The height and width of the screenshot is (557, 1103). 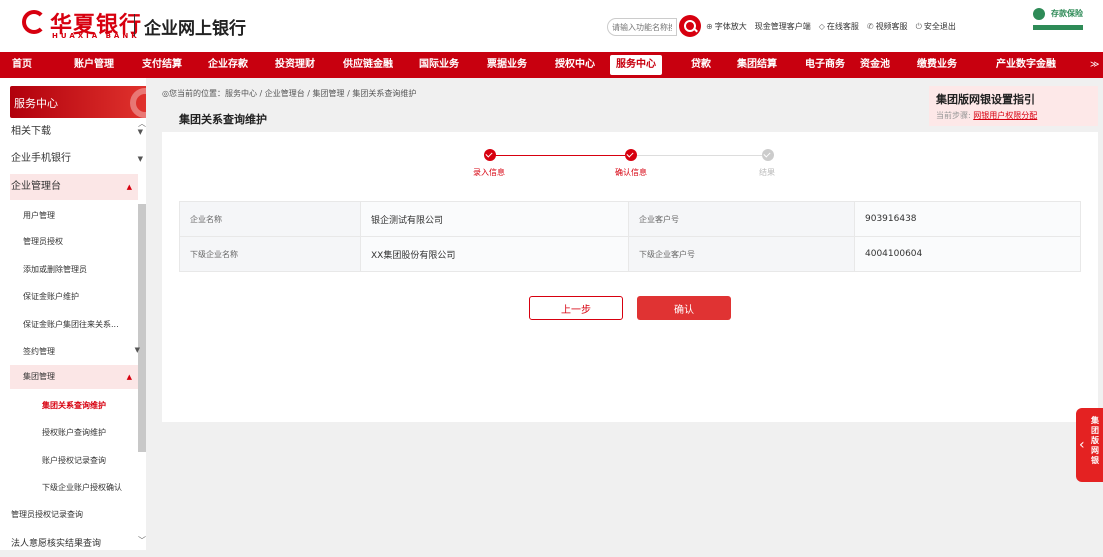 I want to click on nav-service-center: 服务中心, so click(x=636, y=65).